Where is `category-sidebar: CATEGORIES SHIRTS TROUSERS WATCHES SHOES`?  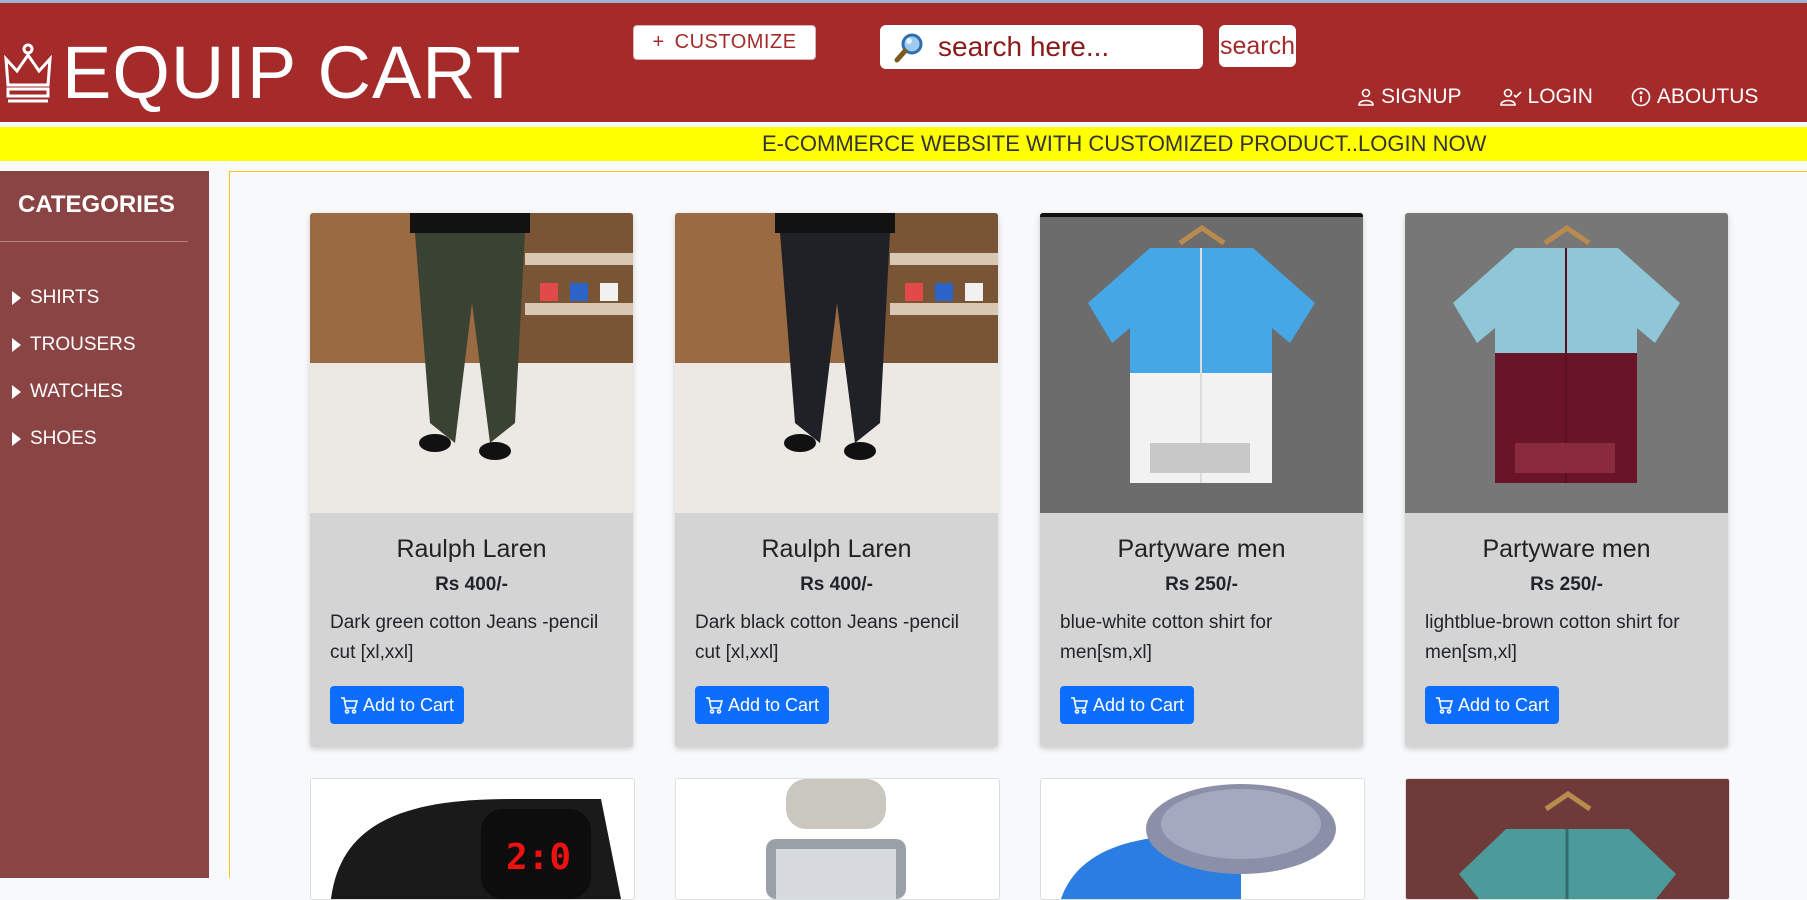
category-sidebar: CATEGORIES SHIRTS TROUSERS WATCHES SHOES is located at coordinates (104, 524).